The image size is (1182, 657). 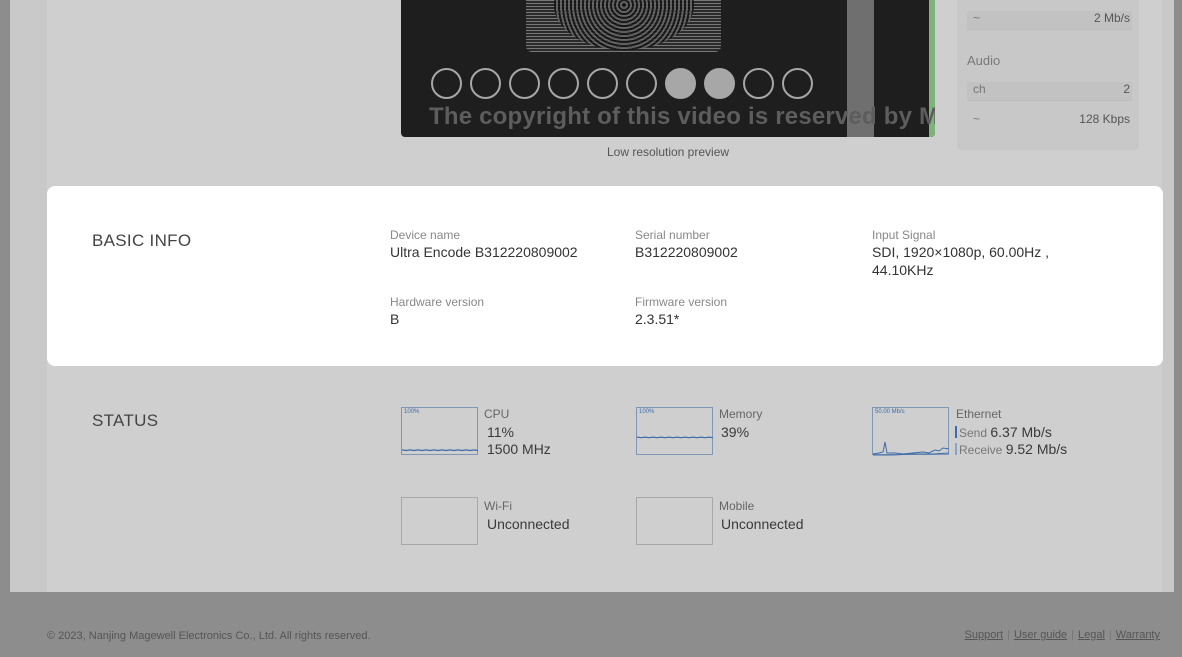 I want to click on hardware-version-value: B, so click(x=395, y=319).